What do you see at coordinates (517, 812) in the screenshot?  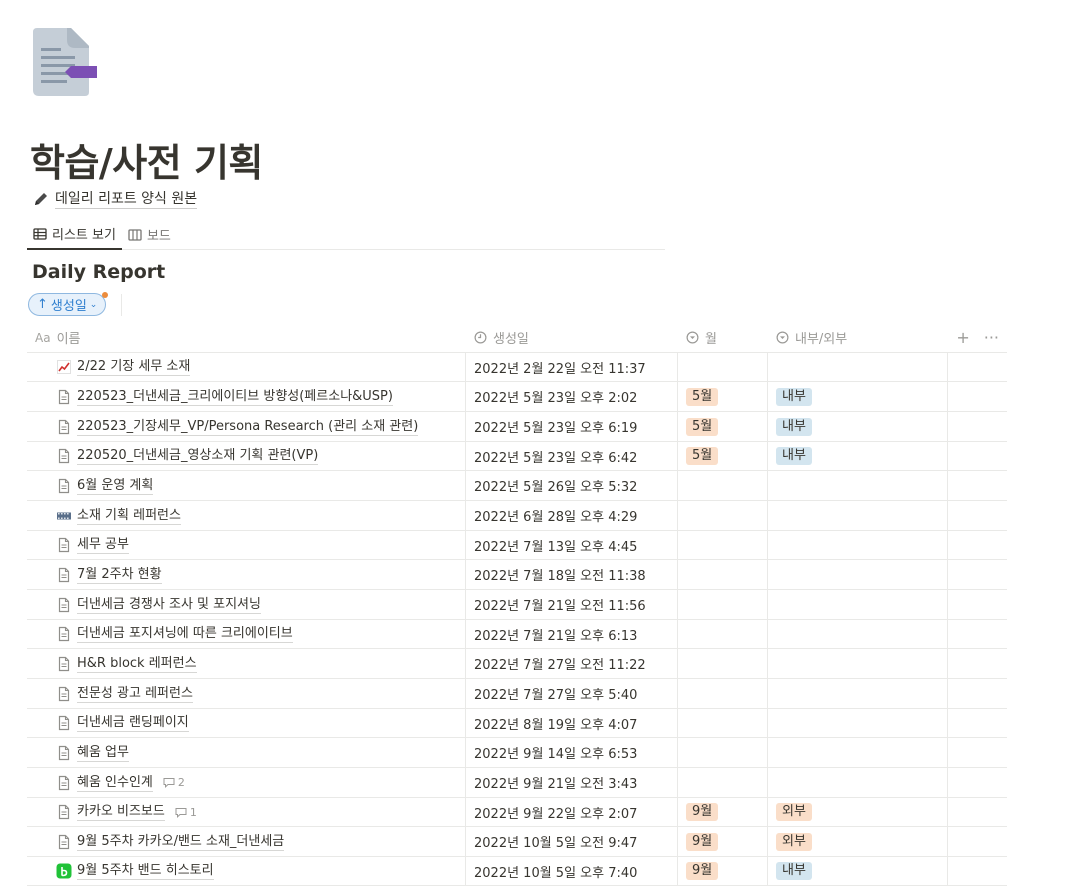 I see `table-row: 카카오 비즈보드 1 2022년 9월 22일 오후 2:07 9월 외부` at bounding box center [517, 812].